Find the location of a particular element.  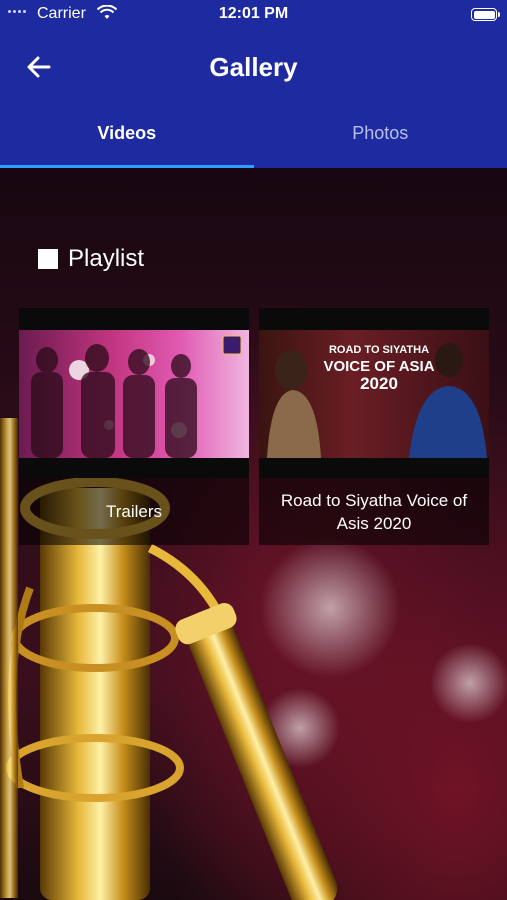

thumbnail-text-line1: ROAD TO SIYATHA is located at coordinates (379, 350).